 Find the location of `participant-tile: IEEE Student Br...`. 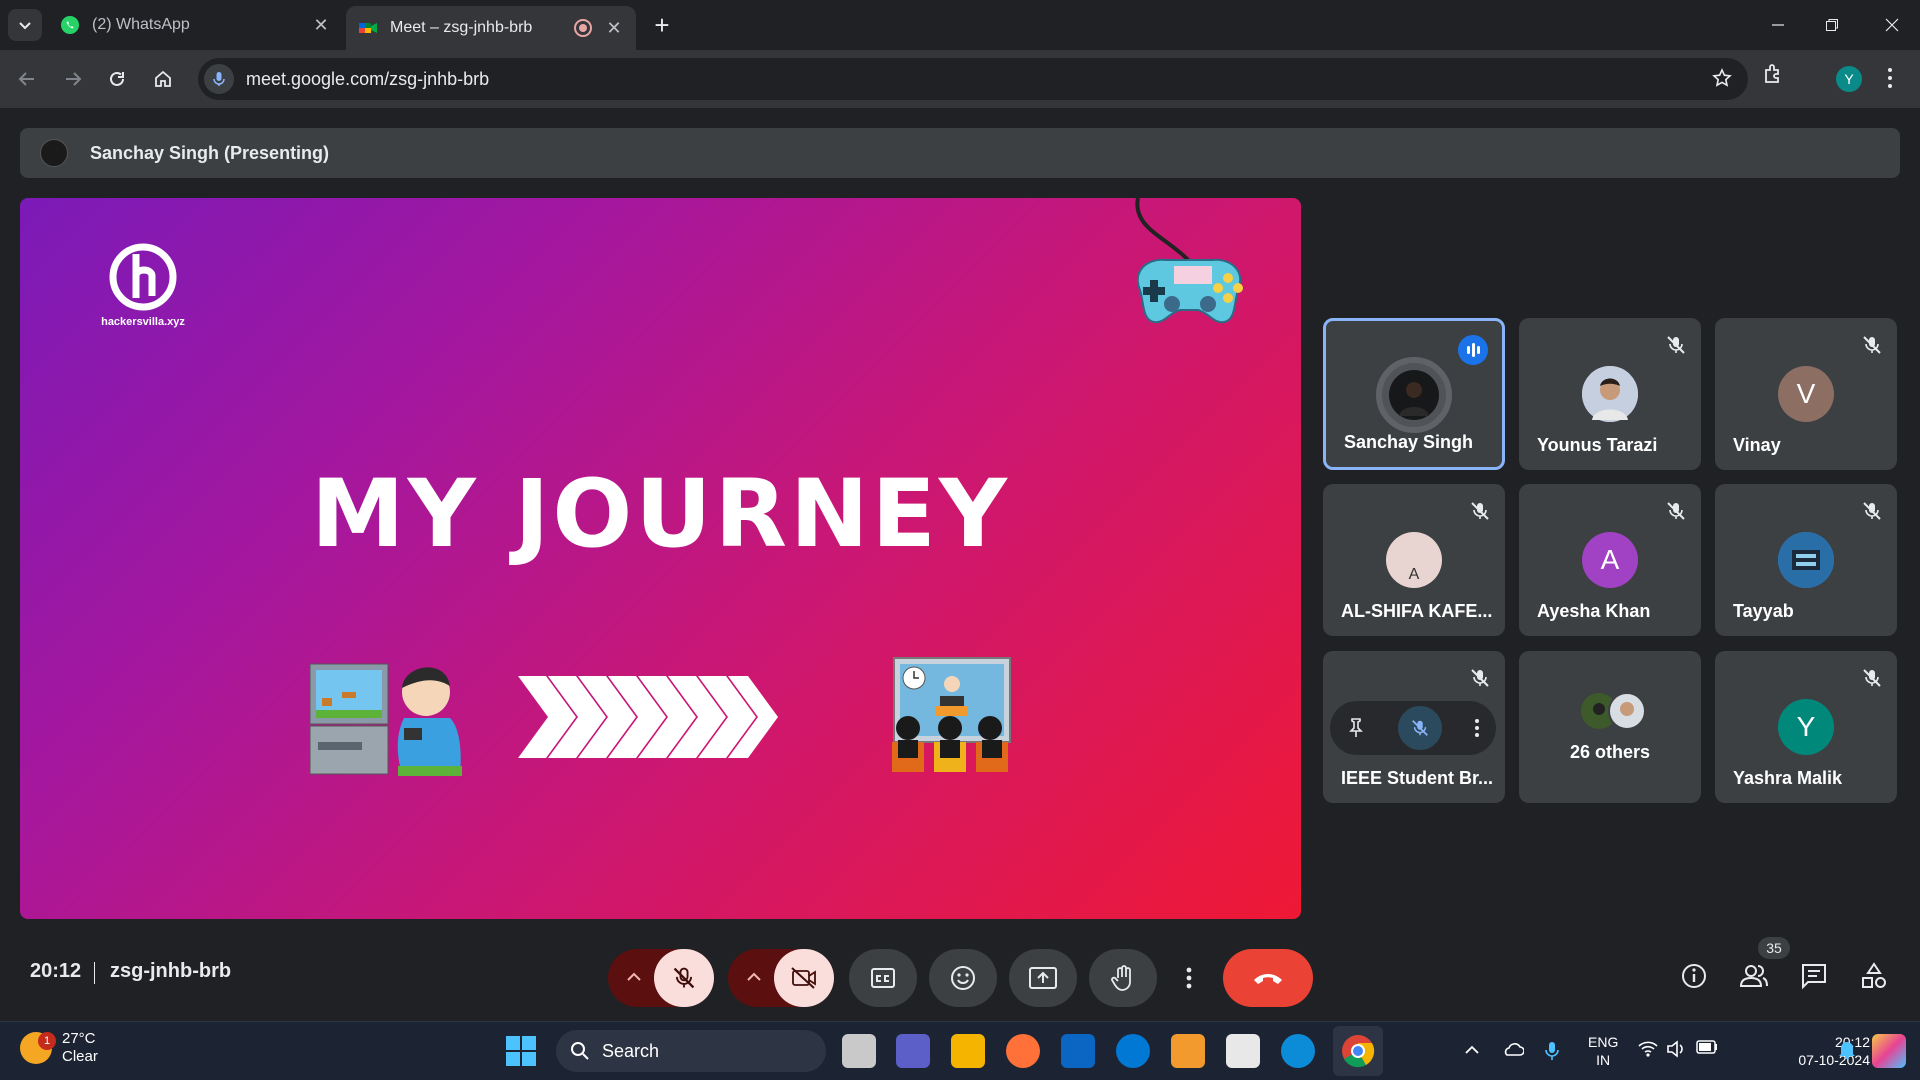

participant-tile: IEEE Student Br... is located at coordinates (1414, 727).